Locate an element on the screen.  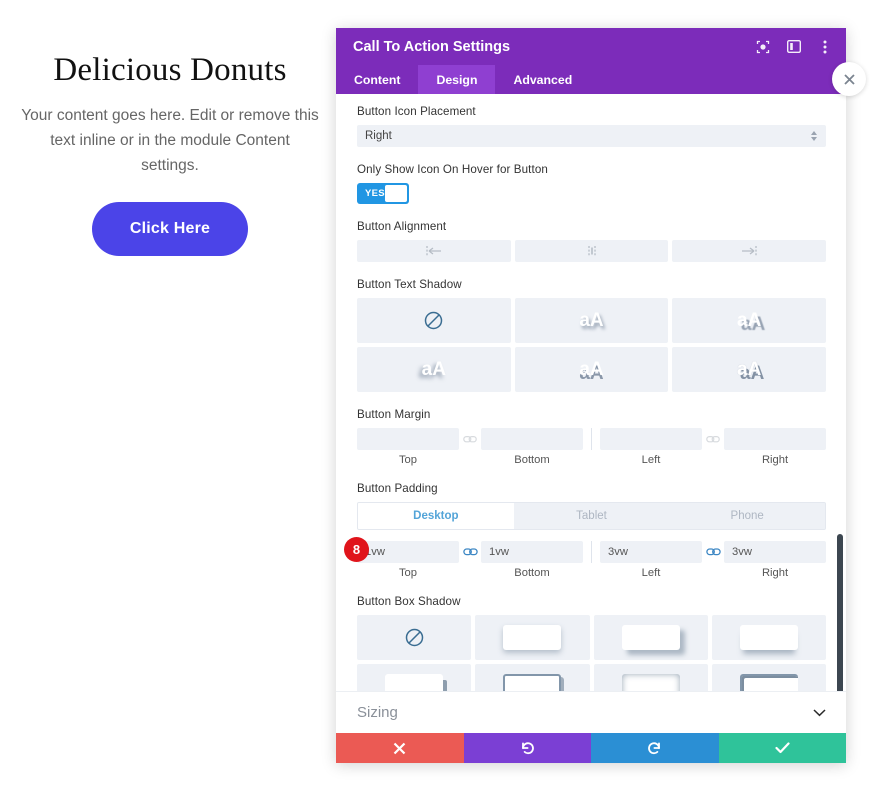
field-button-alignment: Button Alignment is located at coordinates (592, 241).